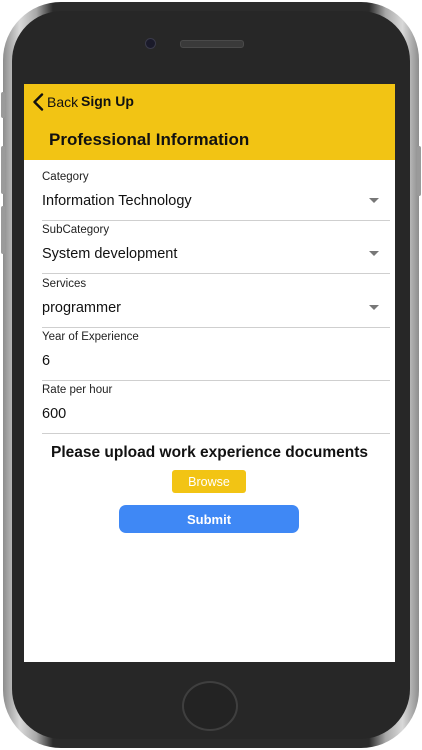 The image size is (422, 750). What do you see at coordinates (110, 254) in the screenshot?
I see `subcategory-value: System development` at bounding box center [110, 254].